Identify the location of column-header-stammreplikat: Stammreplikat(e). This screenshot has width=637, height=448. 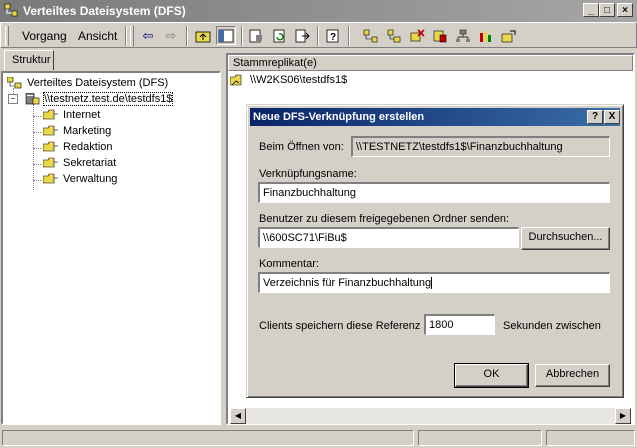
(430, 63).